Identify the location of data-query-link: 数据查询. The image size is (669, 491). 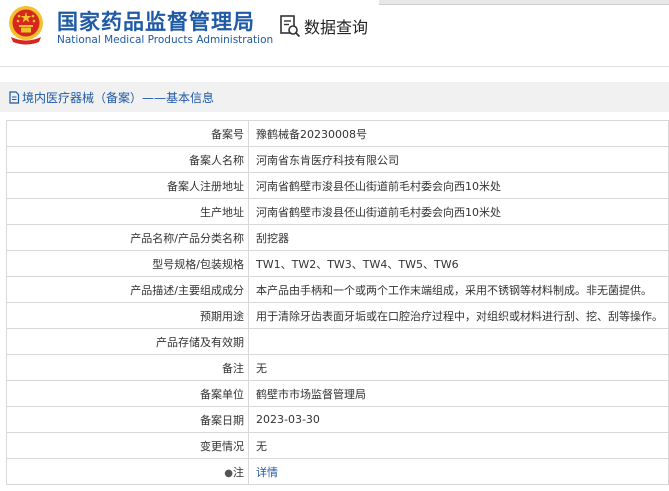
(323, 26).